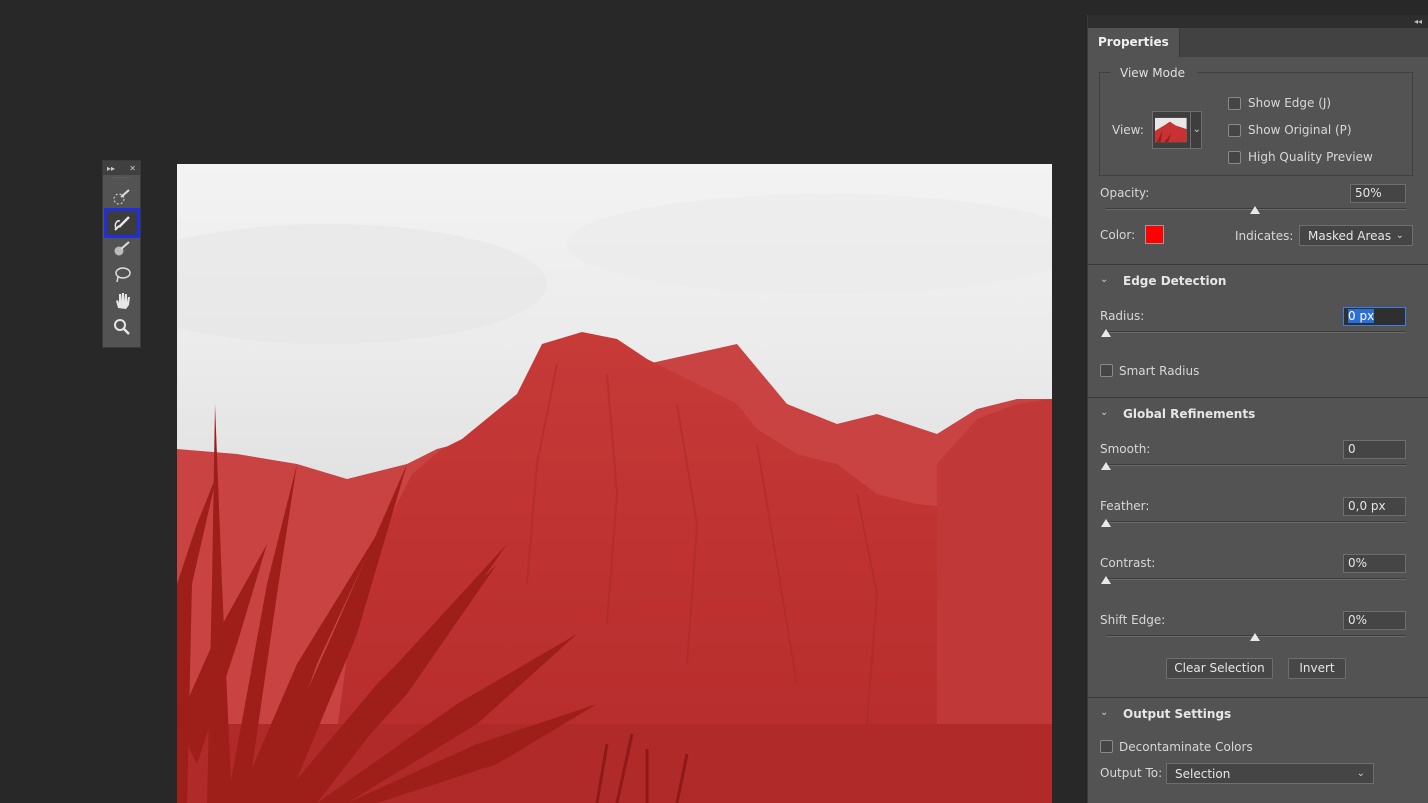  Describe the element at coordinates (1134, 42) in the screenshot. I see `tab-properties: Properties` at that location.